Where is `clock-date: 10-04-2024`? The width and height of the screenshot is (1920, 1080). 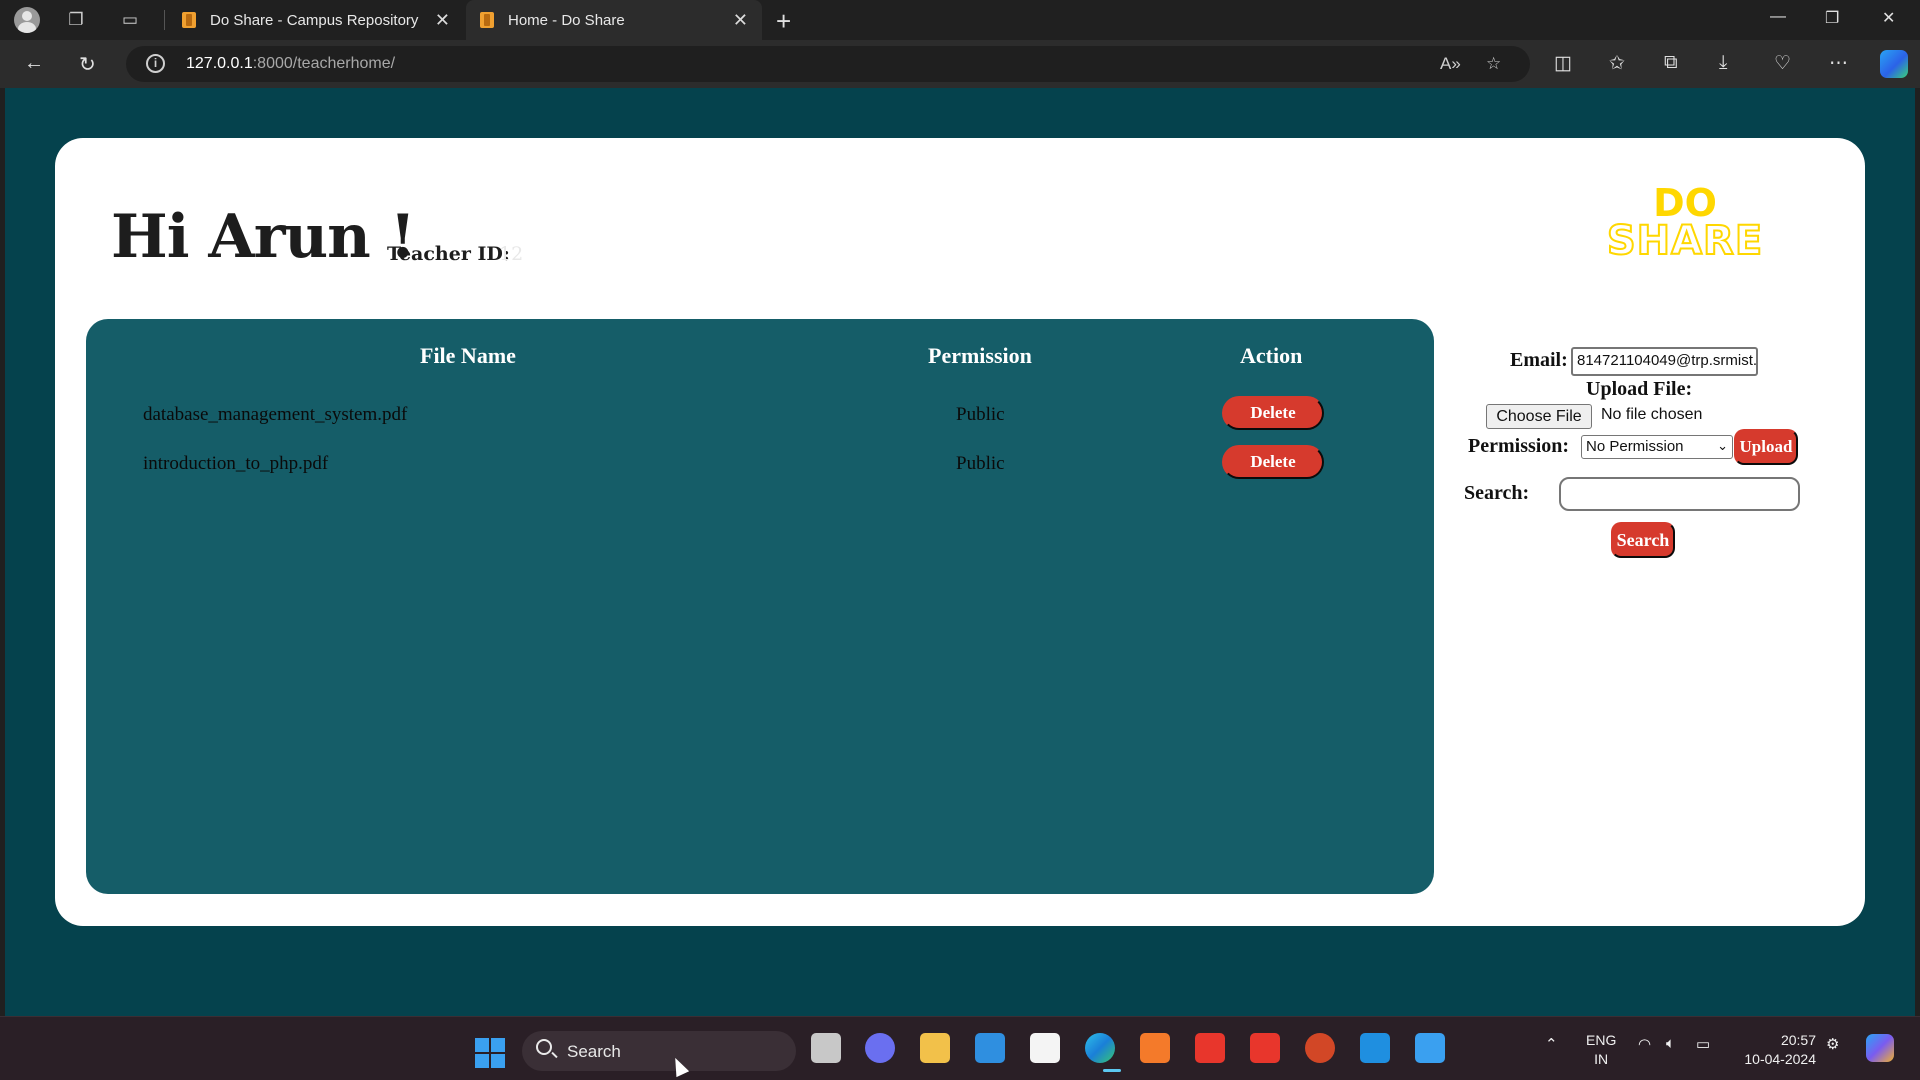 clock-date: 10-04-2024 is located at coordinates (1780, 1059).